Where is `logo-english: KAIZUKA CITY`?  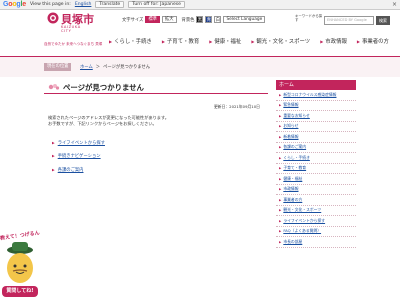
logo-english: KAIZUKA CITY is located at coordinates (71, 29).